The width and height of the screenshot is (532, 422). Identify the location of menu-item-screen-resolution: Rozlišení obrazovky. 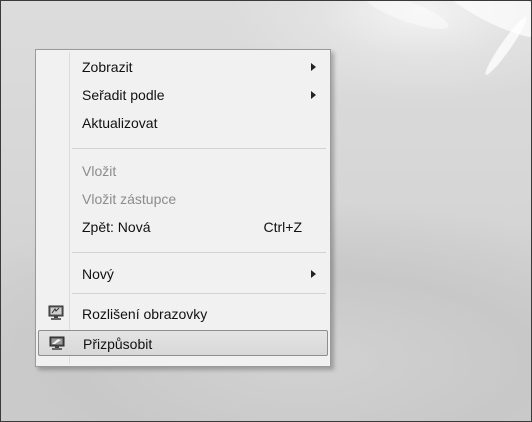
(183, 314).